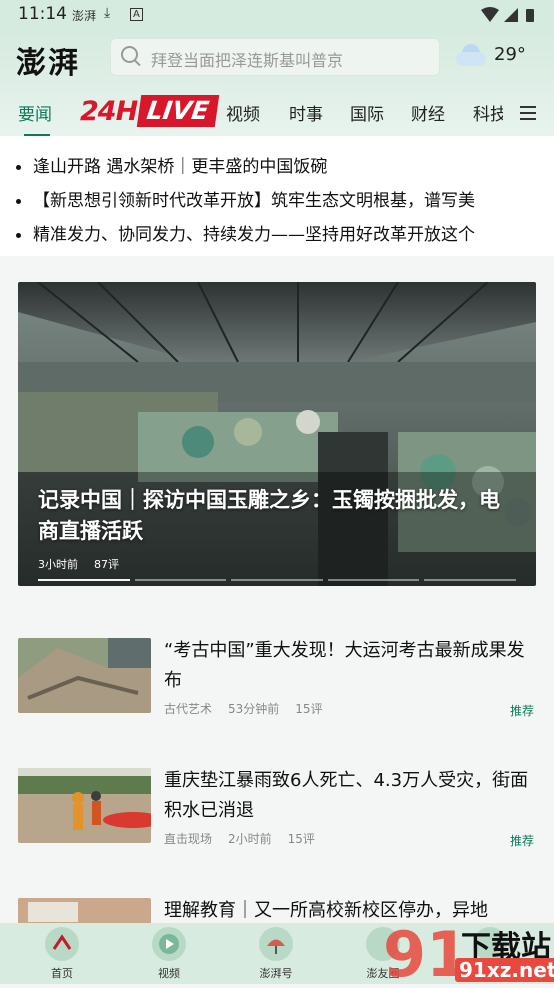 The height and width of the screenshot is (988, 554). I want to click on live-text: LIVE, so click(178, 111).